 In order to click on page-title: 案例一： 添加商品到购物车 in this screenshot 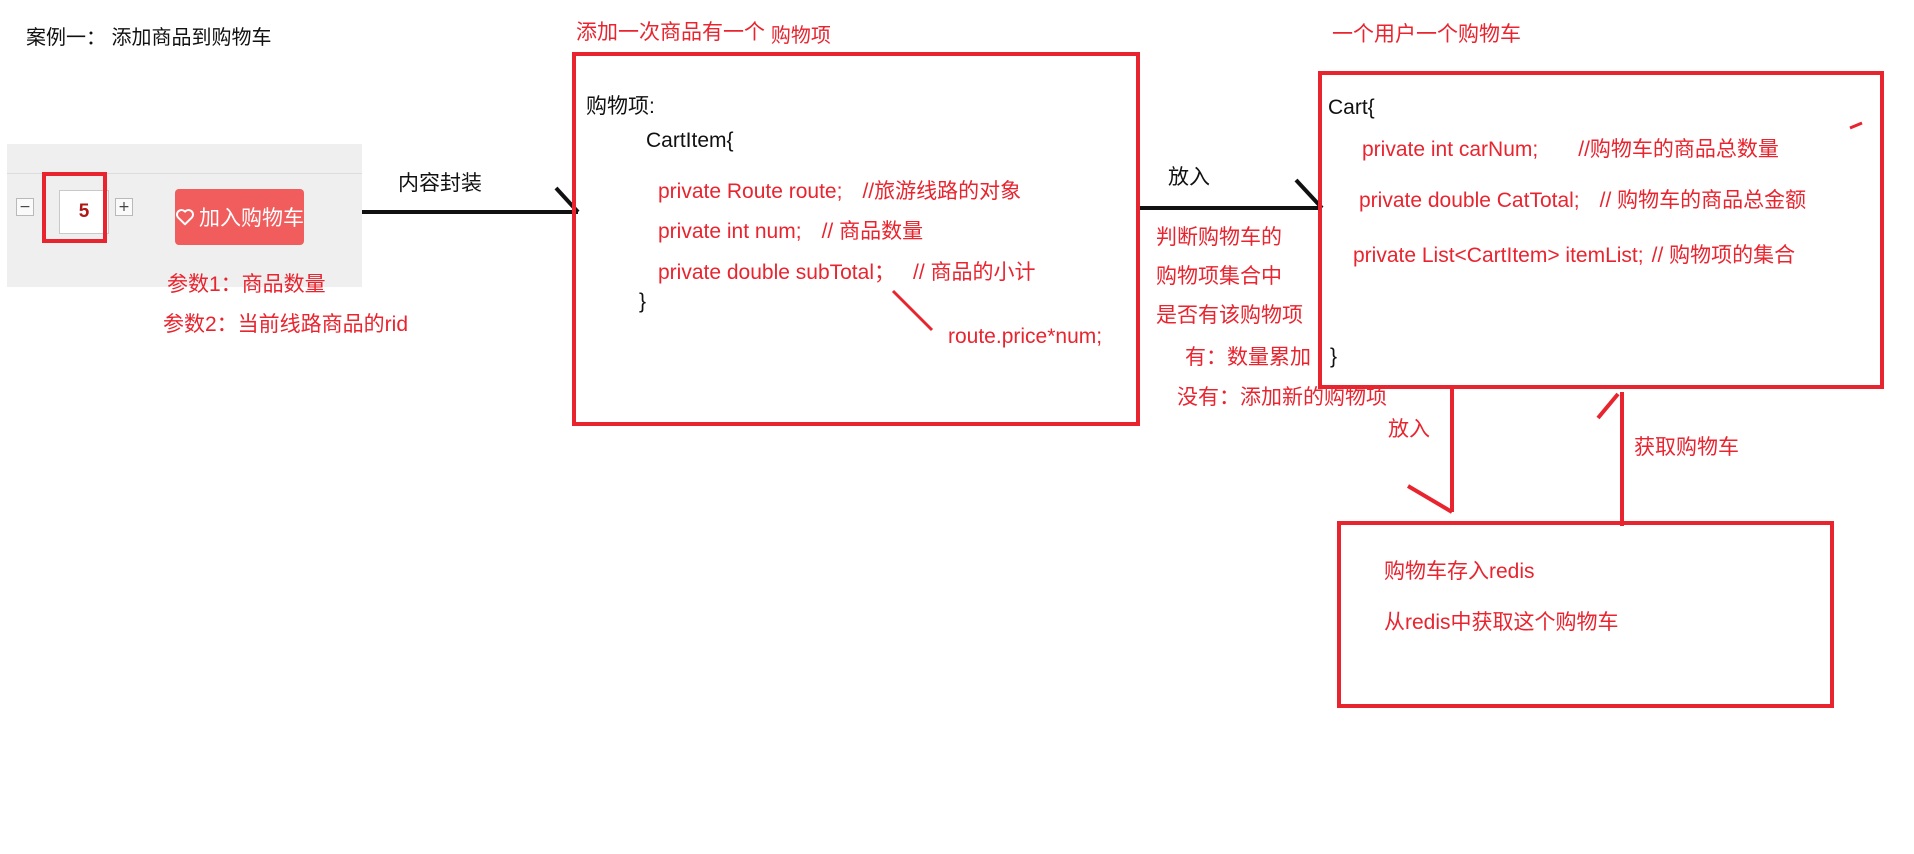, I will do `click(149, 38)`.